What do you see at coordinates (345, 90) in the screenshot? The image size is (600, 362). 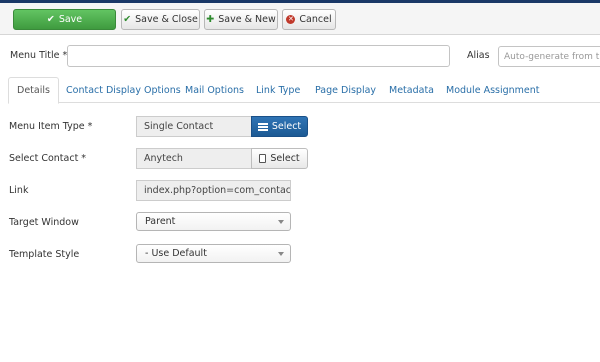 I see `tab-page-display: Page Display` at bounding box center [345, 90].